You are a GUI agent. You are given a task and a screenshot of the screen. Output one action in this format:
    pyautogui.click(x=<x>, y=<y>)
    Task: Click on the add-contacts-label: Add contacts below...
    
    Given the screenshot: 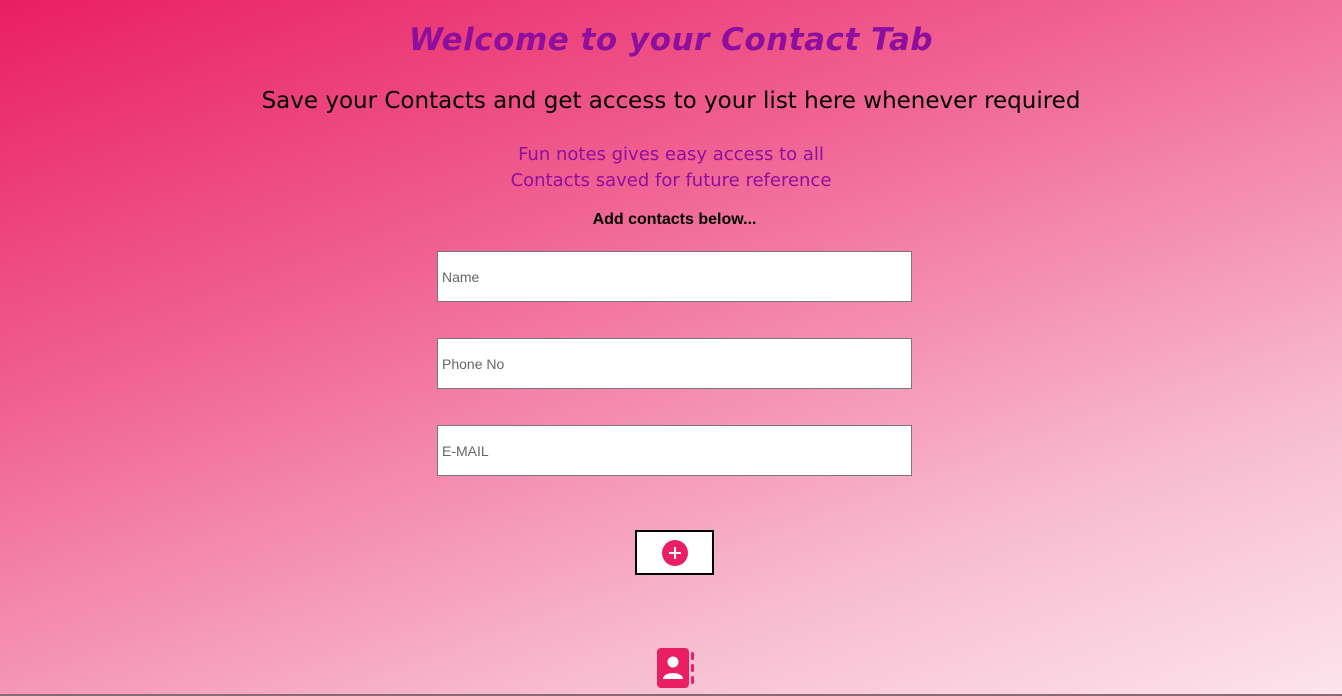 What is the action you would take?
    pyautogui.click(x=674, y=219)
    